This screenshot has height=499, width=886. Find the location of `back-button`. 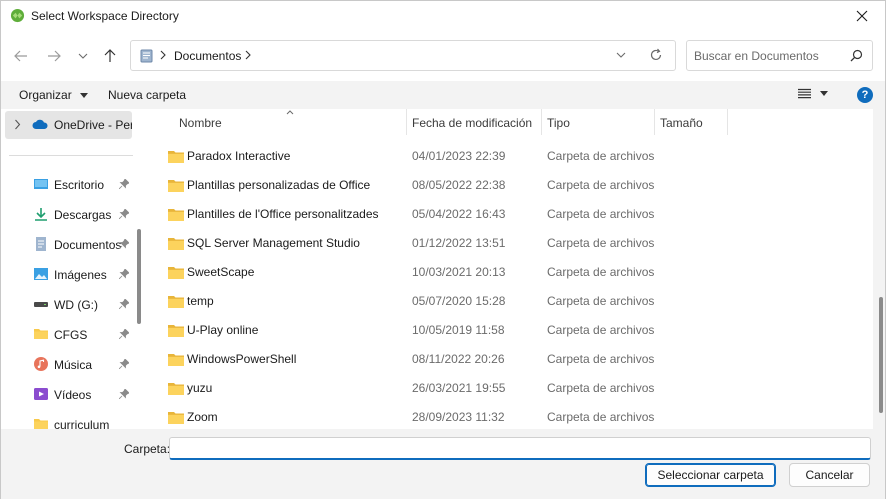

back-button is located at coordinates (21, 56).